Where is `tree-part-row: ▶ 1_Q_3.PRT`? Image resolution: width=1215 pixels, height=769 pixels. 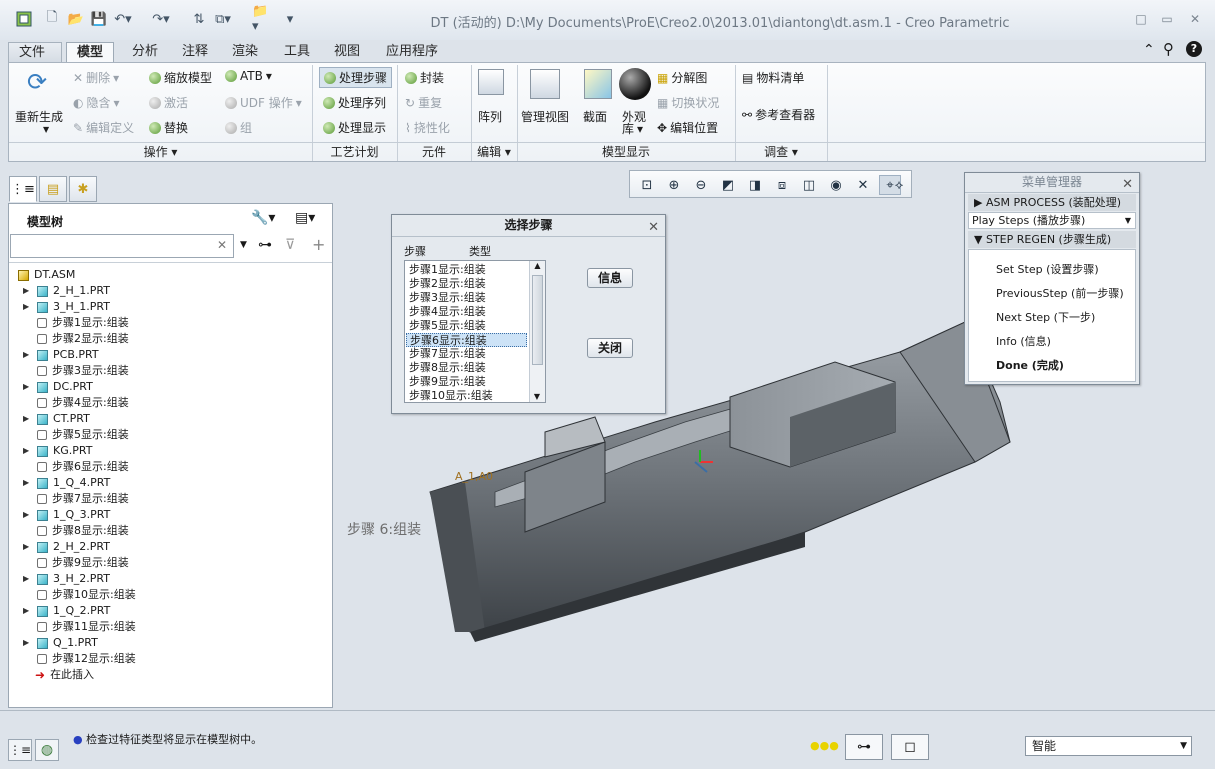
tree-part-row: ▶ 1_Q_3.PRT is located at coordinates (66, 515).